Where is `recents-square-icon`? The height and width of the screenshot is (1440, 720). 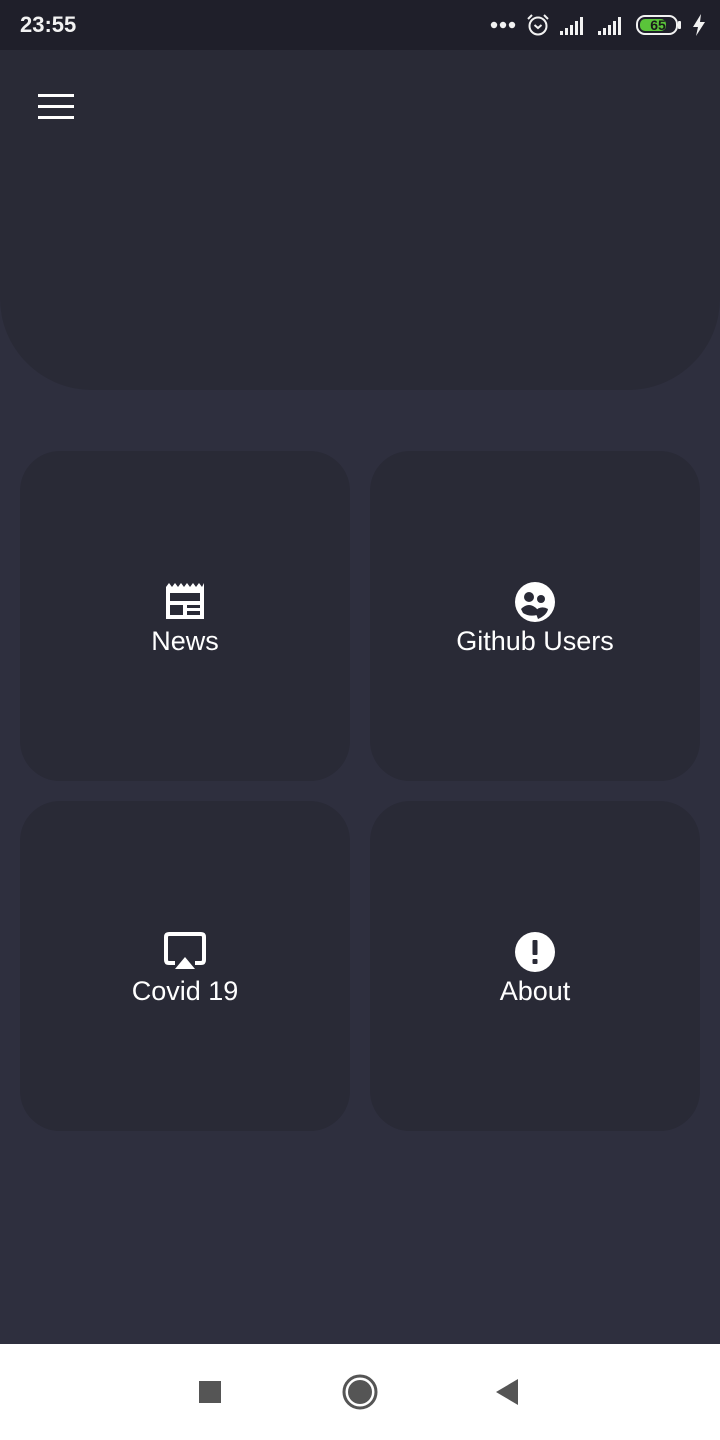
recents-square-icon is located at coordinates (210, 1392).